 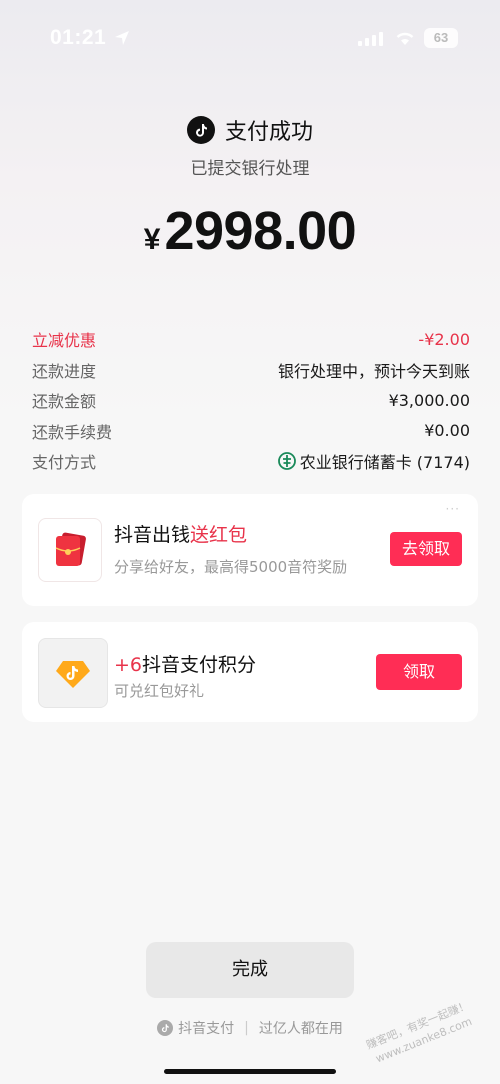 What do you see at coordinates (251, 431) in the screenshot?
I see `detail-row-fee: 还款手续费 ¥0.00` at bounding box center [251, 431].